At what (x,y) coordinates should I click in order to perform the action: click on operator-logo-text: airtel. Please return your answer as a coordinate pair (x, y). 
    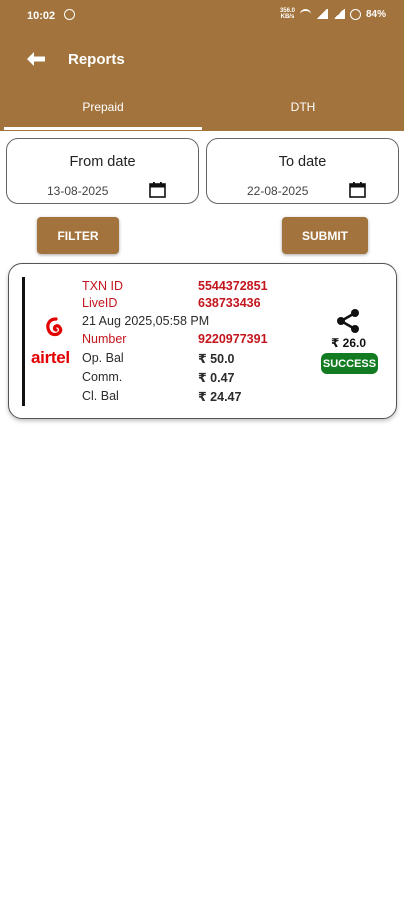
    Looking at the image, I should click on (50, 357).